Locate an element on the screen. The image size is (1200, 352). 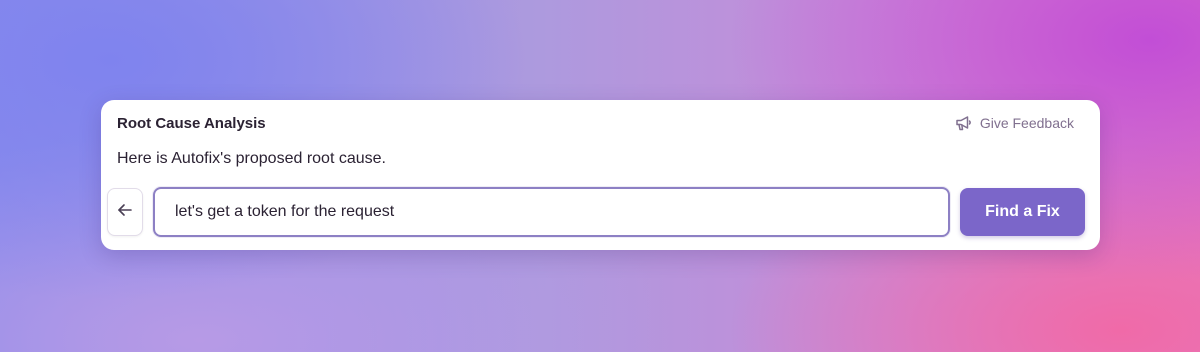
card-title: Root Cause Analysis is located at coordinates (191, 123).